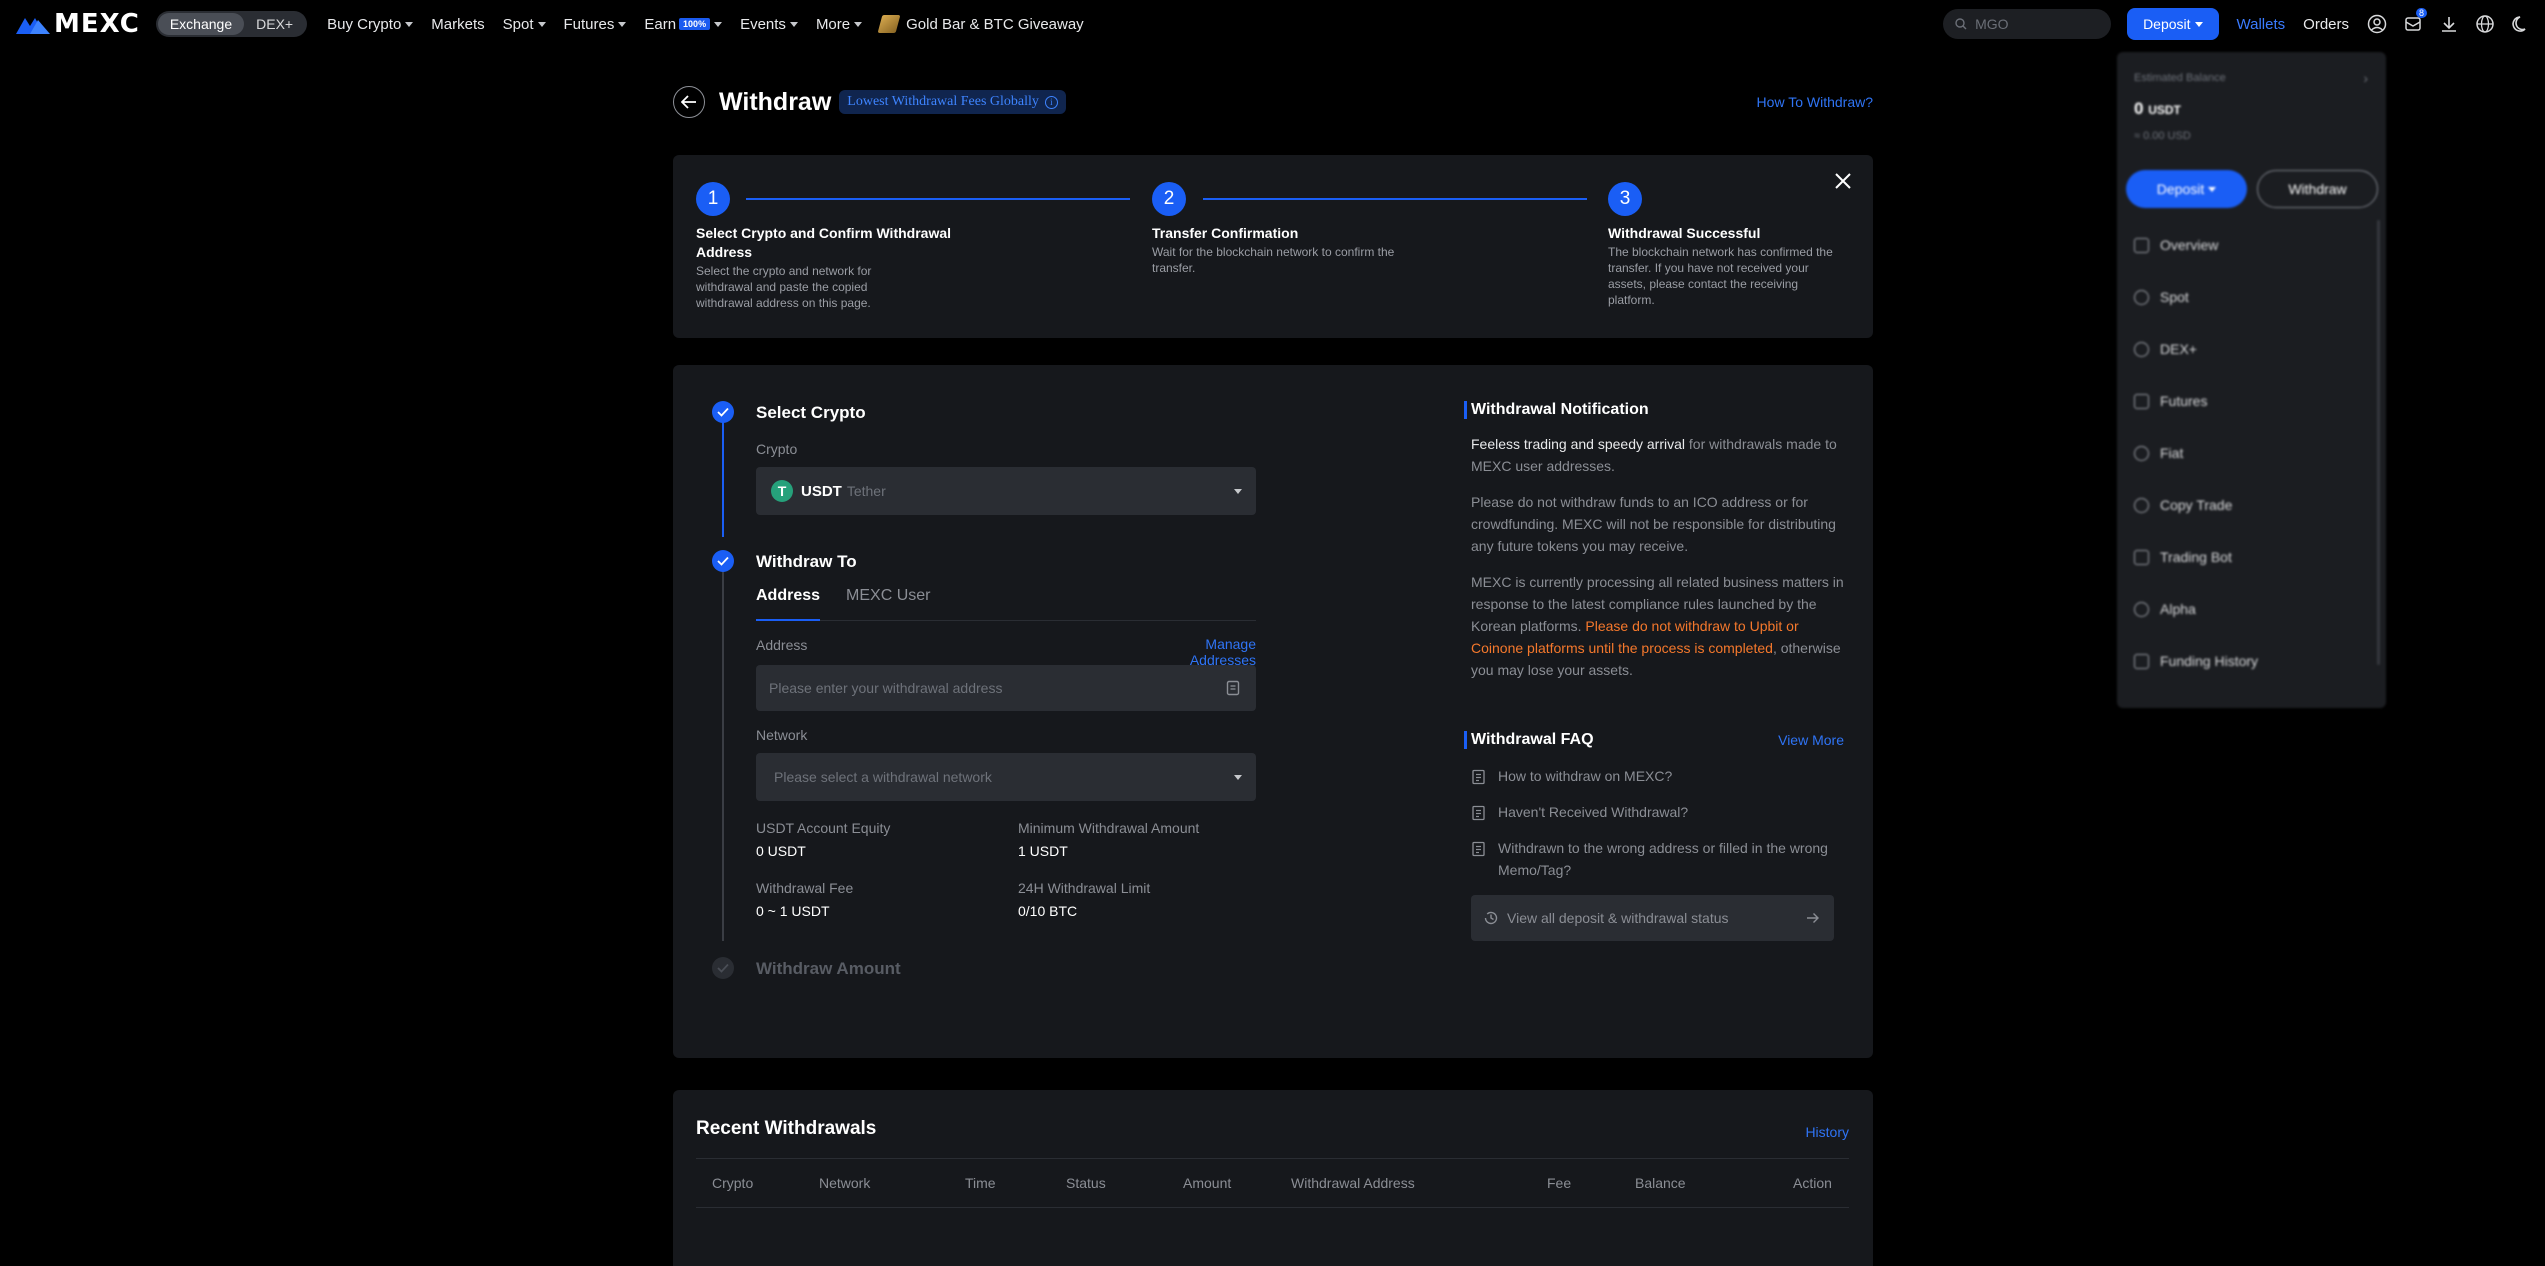  I want to click on step-3-number: 3, so click(1625, 199).